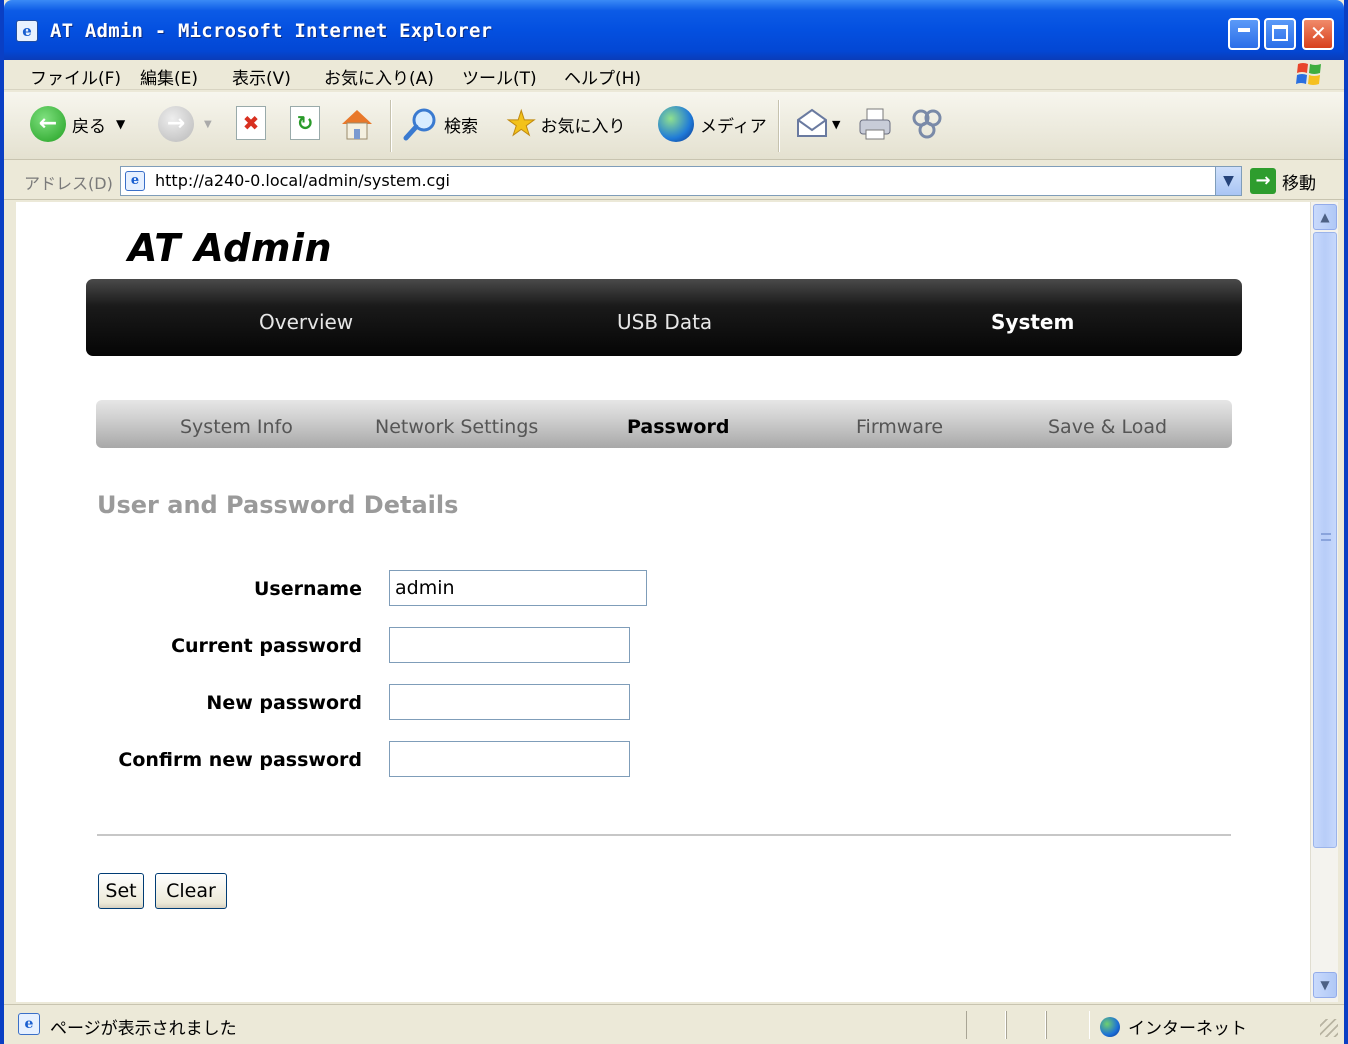 The height and width of the screenshot is (1044, 1348). I want to click on messenger-icon, so click(927, 124).